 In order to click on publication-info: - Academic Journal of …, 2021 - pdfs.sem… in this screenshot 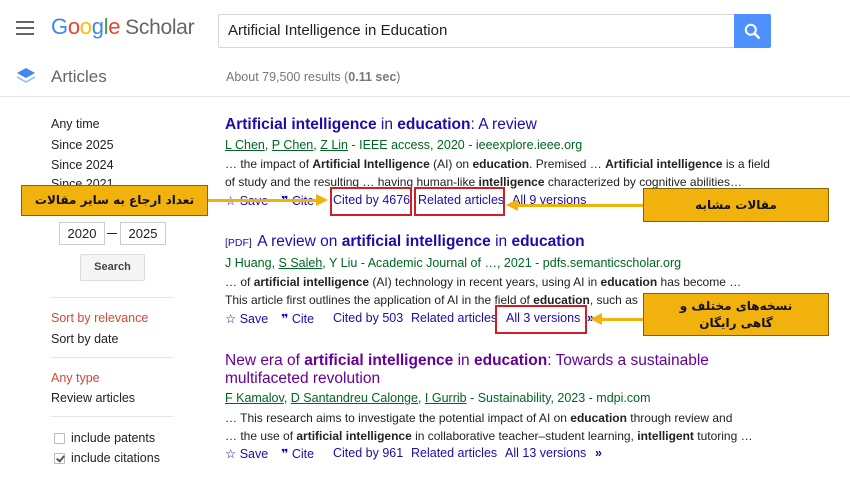, I will do `click(519, 263)`.